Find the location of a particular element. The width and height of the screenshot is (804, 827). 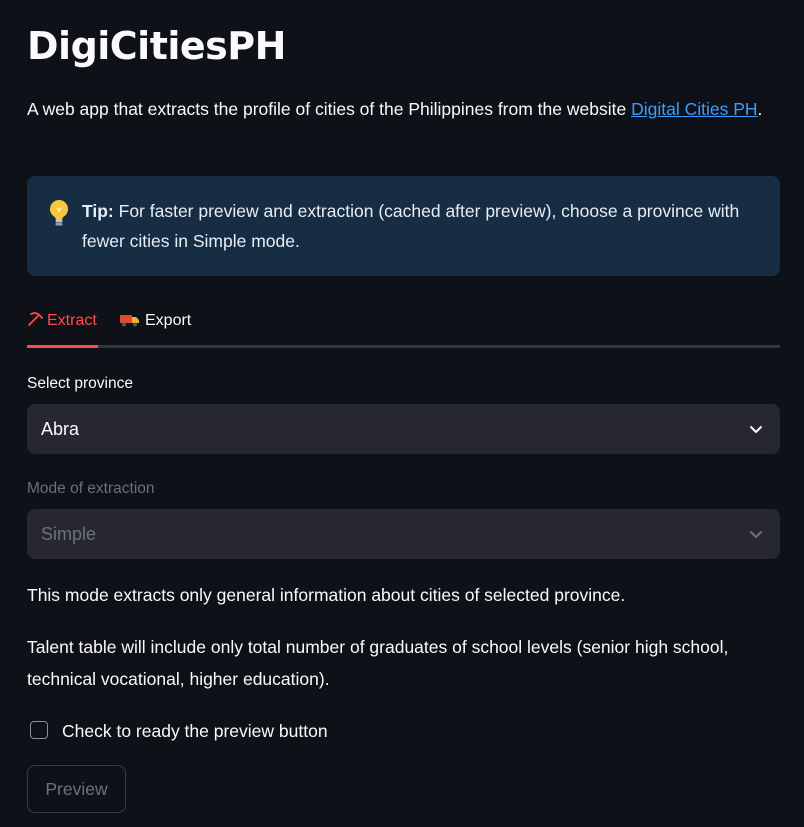

tab-bar: Extract Export is located at coordinates (403, 324).